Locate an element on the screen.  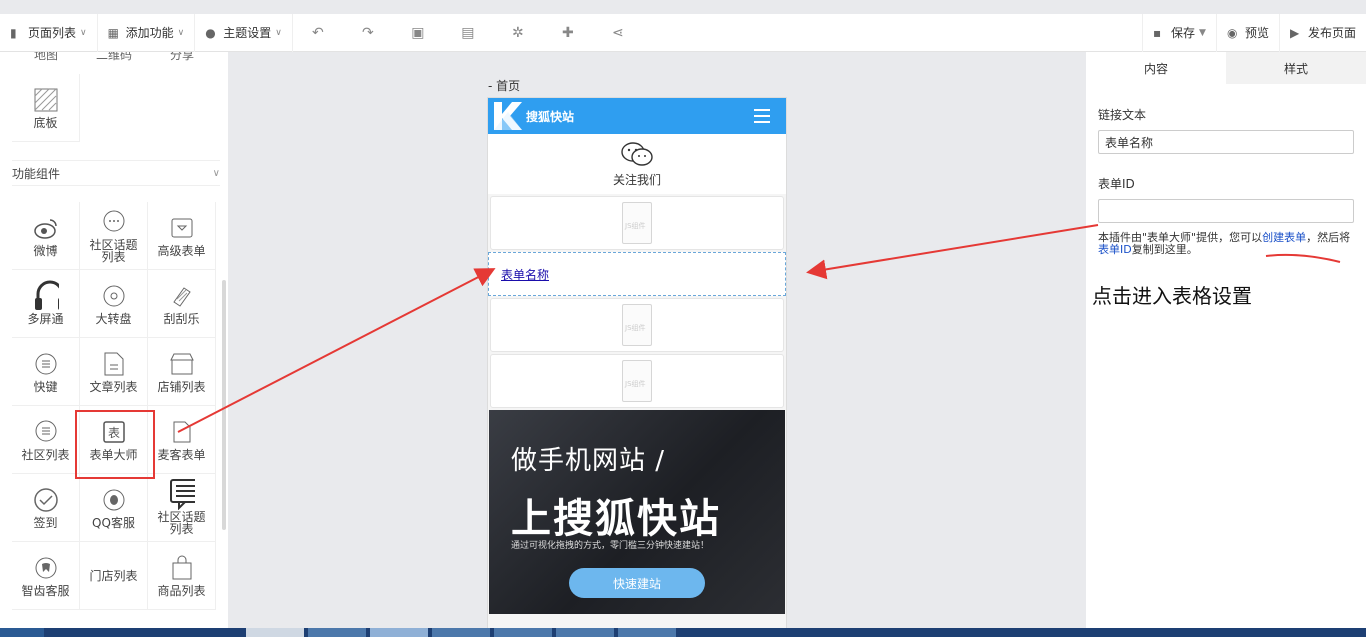
plugin-icon: ✚ is located at coordinates (568, 33).